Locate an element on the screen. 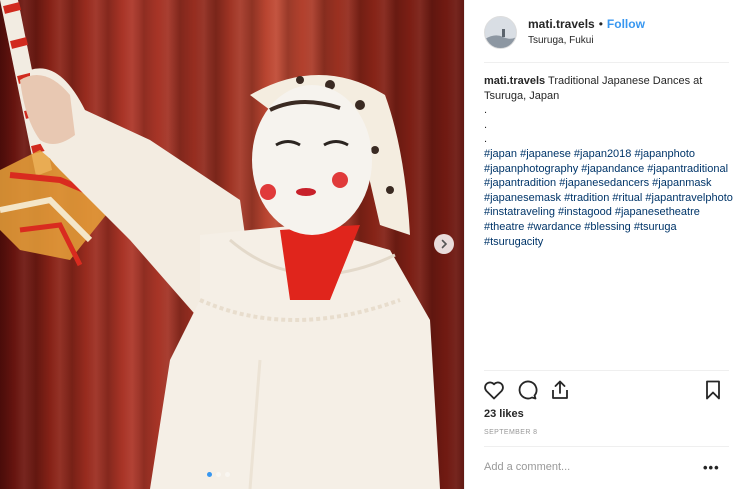 This screenshot has height=489, width=745. caption-username: mati.travels is located at coordinates (514, 81).